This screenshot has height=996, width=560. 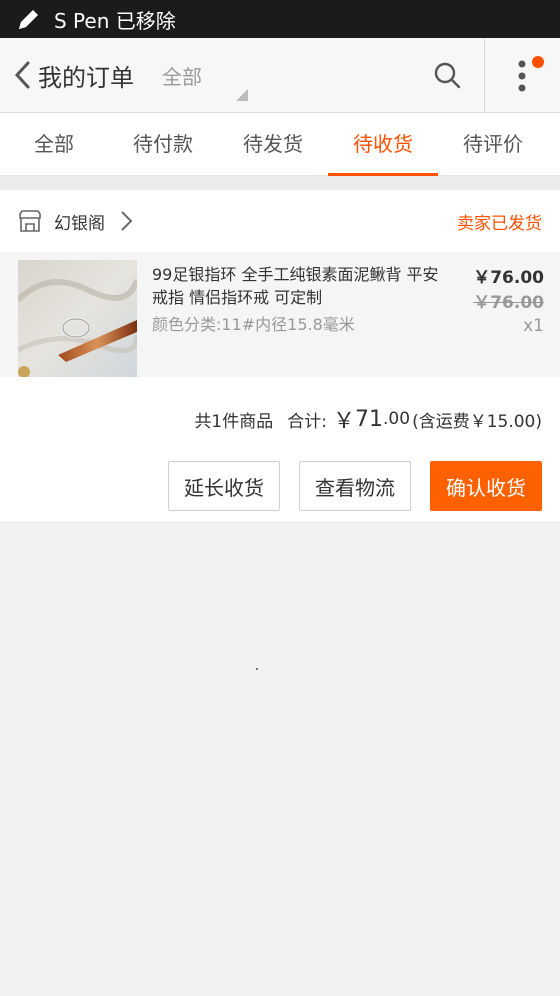 What do you see at coordinates (163, 144) in the screenshot?
I see `tab-pending-payment: 待付款` at bounding box center [163, 144].